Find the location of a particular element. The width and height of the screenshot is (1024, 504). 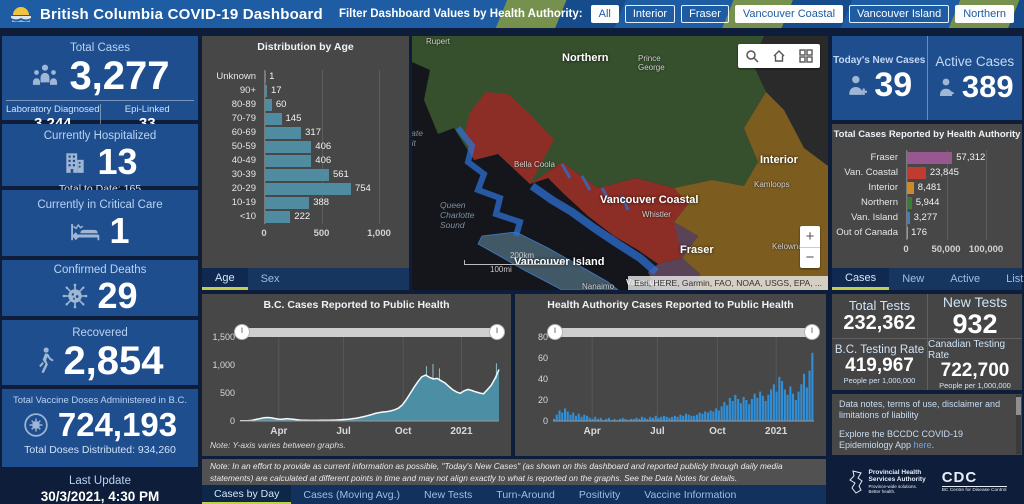

map-scalebar: 200km 100mi is located at coordinates (514, 262).